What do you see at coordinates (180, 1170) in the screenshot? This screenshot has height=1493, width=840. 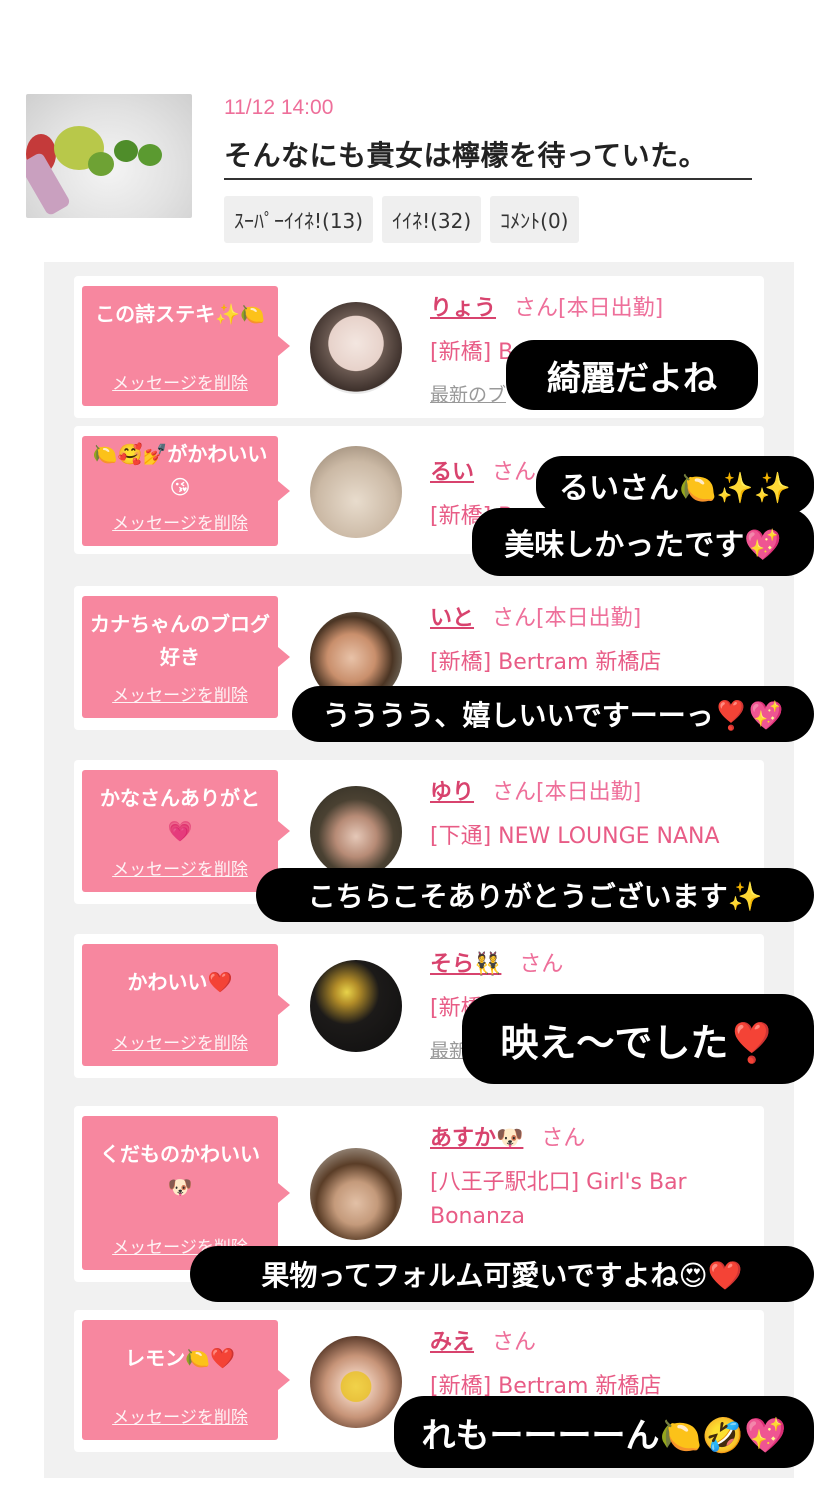 I see `message-text: くだものかわいい🐶` at bounding box center [180, 1170].